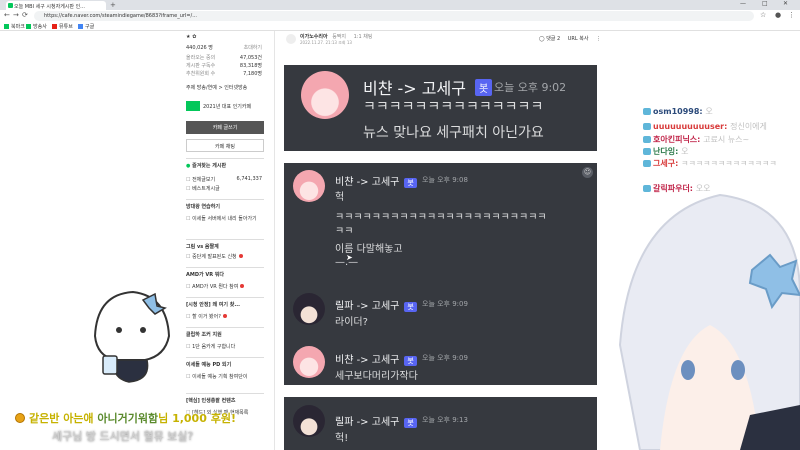 The image size is (800, 450). I want to click on message-author: 비챤 -> 고세구 봇, so click(376, 358).